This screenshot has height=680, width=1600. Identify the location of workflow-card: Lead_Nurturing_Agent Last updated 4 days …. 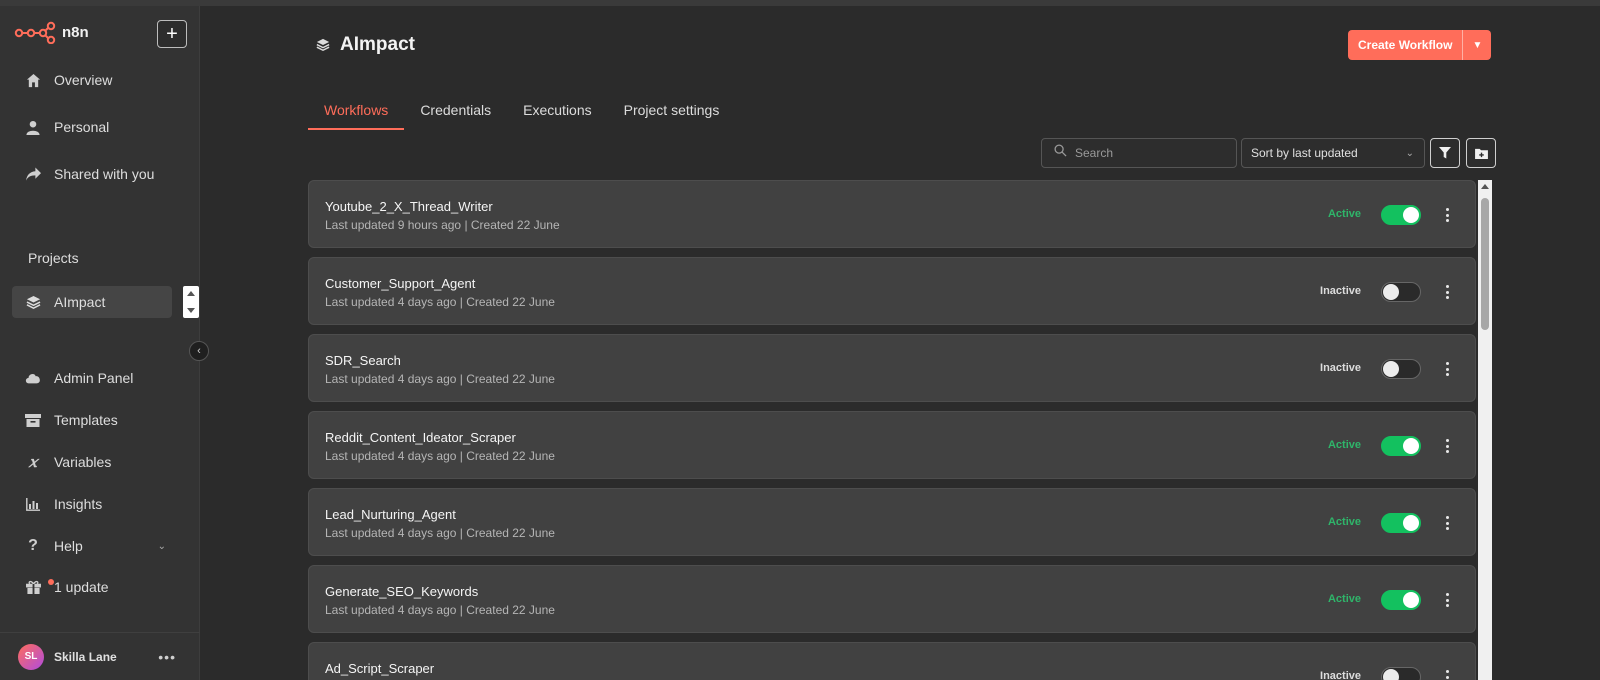
(892, 522).